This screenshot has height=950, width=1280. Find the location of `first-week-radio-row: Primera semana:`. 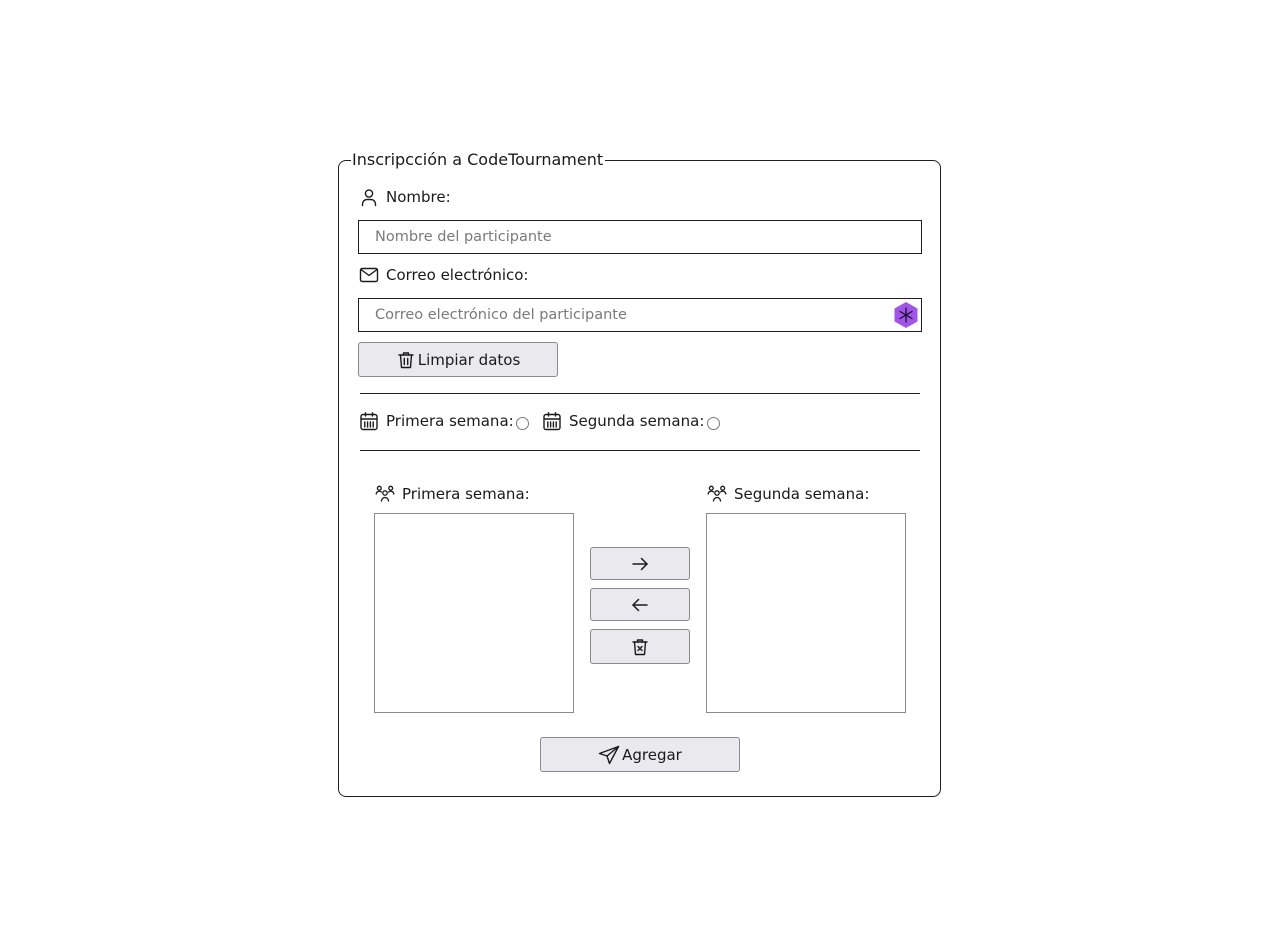

first-week-radio-row: Primera semana: is located at coordinates (436, 421).